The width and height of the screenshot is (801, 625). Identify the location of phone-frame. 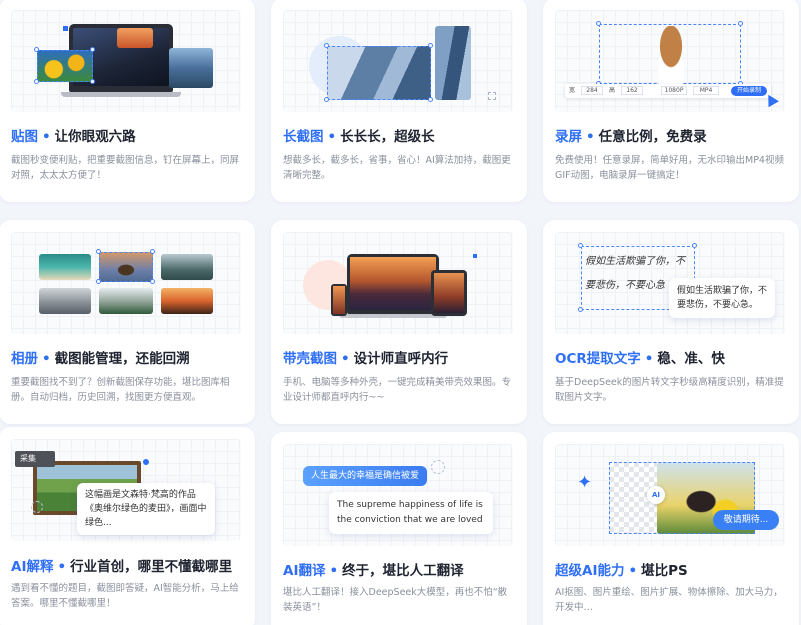
(339, 300).